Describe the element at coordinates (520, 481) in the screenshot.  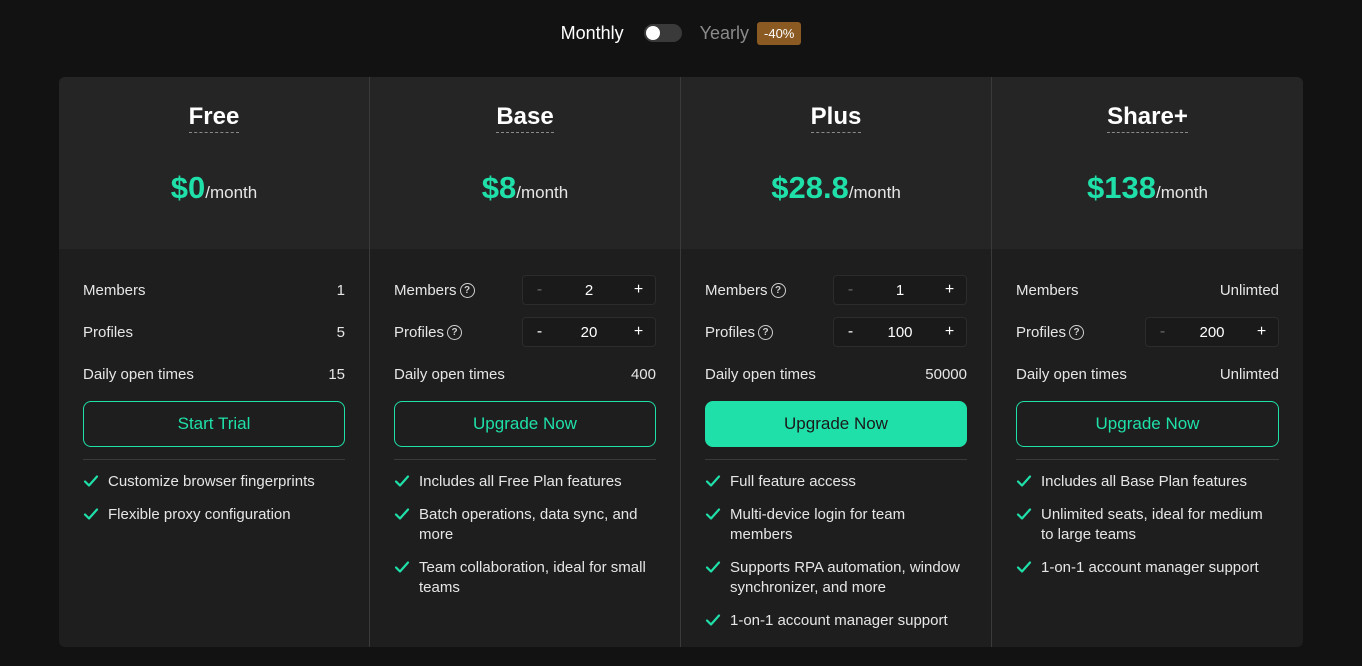
I see `feature-text: Includes all Free Plan features` at that location.